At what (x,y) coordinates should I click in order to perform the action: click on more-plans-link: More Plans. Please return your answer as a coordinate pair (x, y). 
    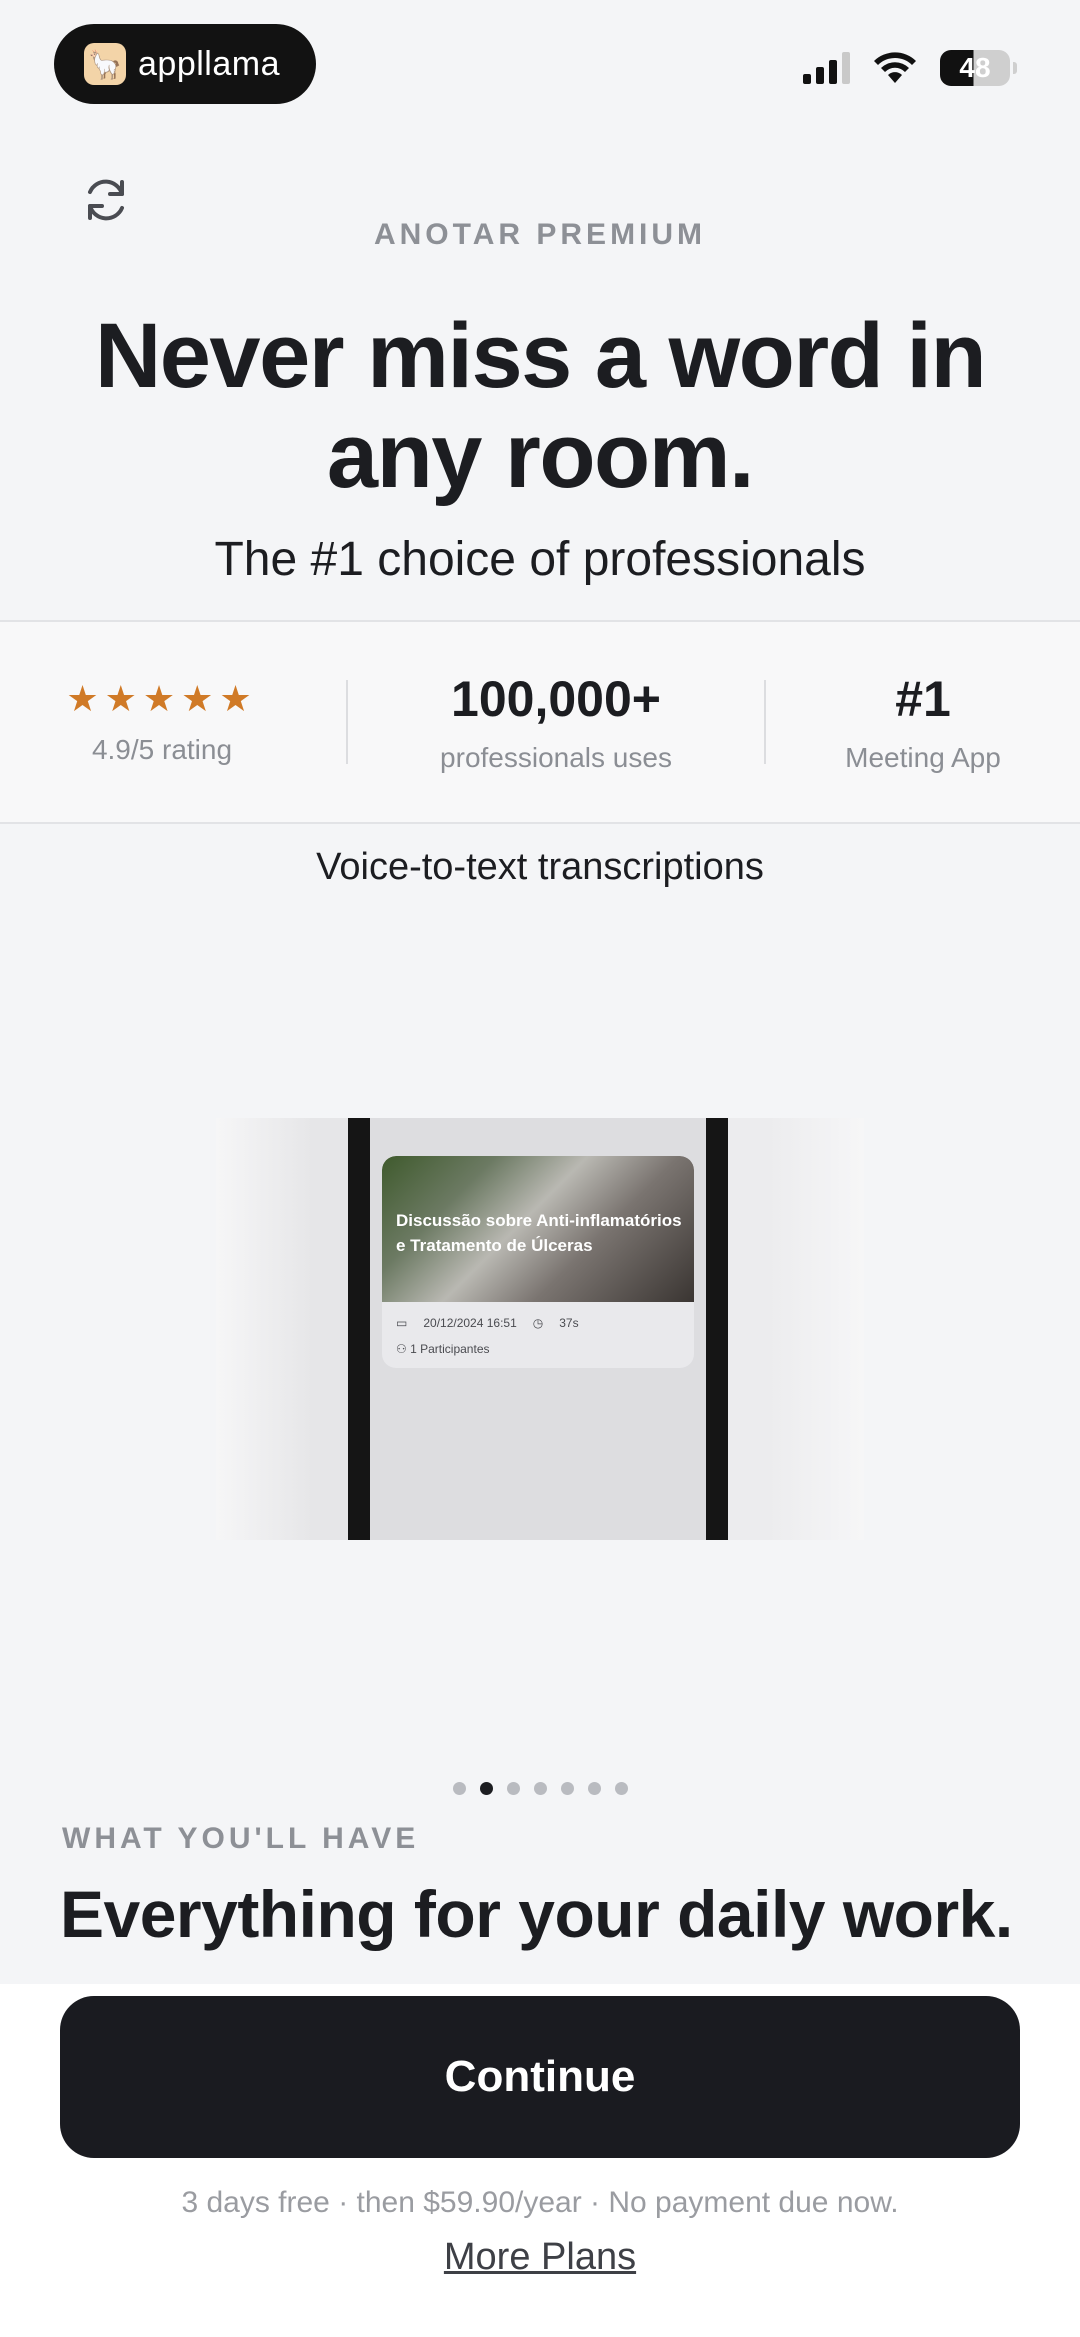
    Looking at the image, I should click on (540, 2257).